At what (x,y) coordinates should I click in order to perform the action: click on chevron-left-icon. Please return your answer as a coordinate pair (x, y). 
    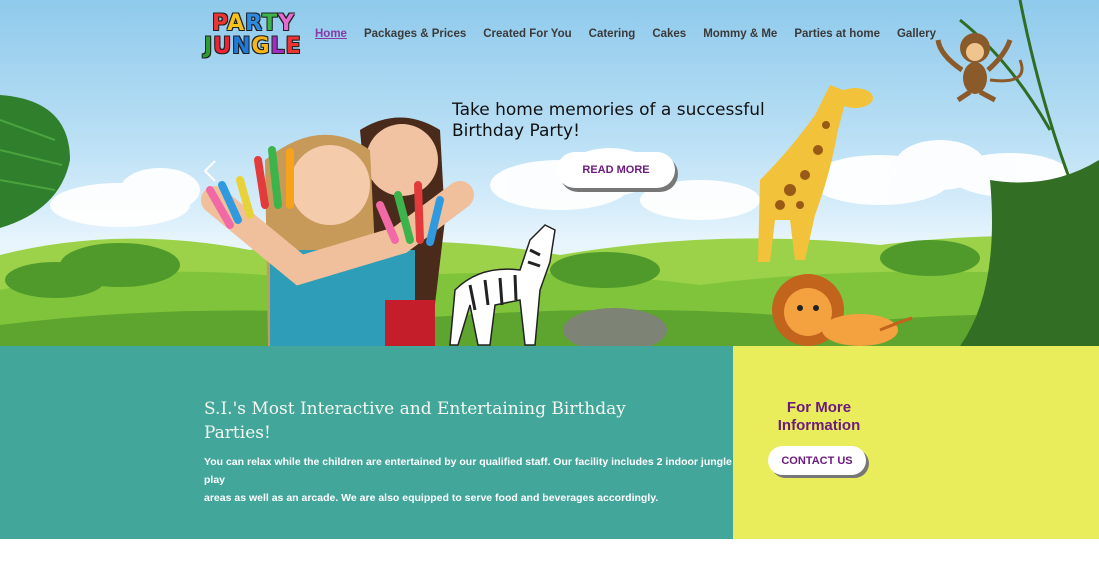
    Looking at the image, I should click on (210, 171).